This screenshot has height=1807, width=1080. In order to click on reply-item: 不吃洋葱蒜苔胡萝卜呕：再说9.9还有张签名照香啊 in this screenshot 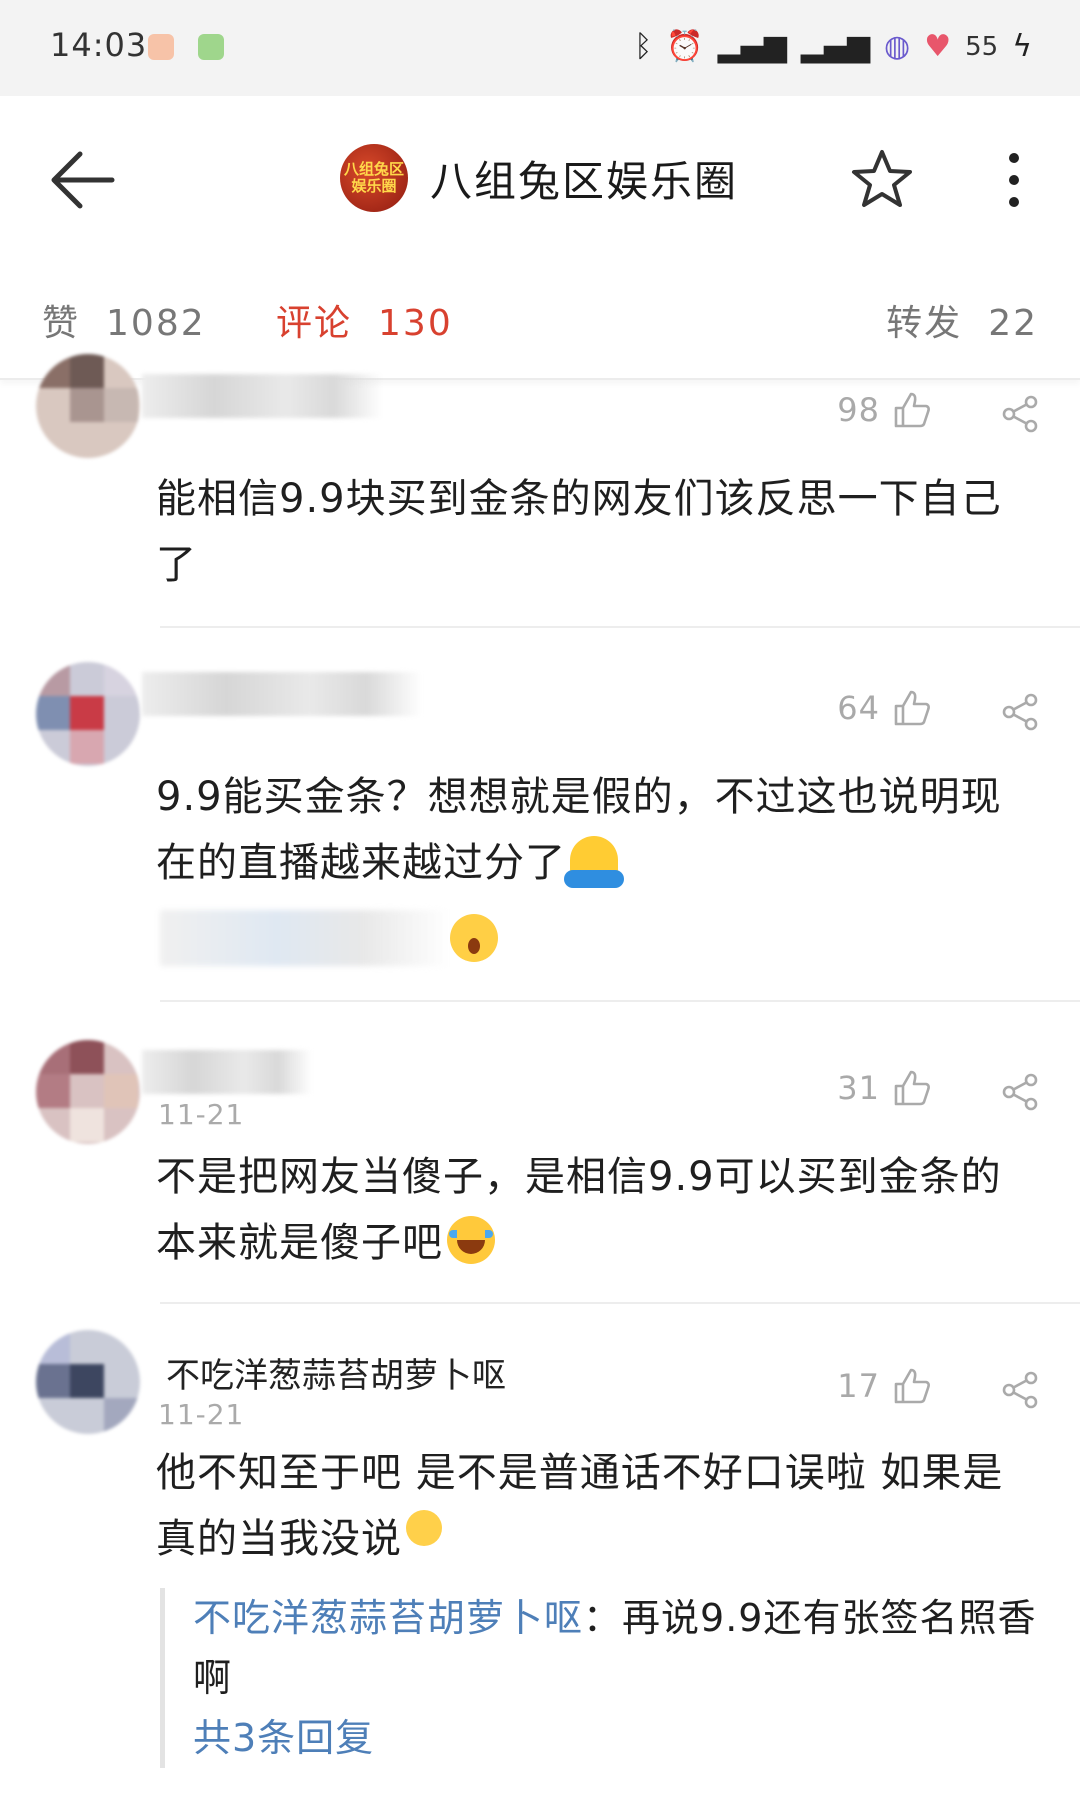, I will do `click(616, 1648)`.